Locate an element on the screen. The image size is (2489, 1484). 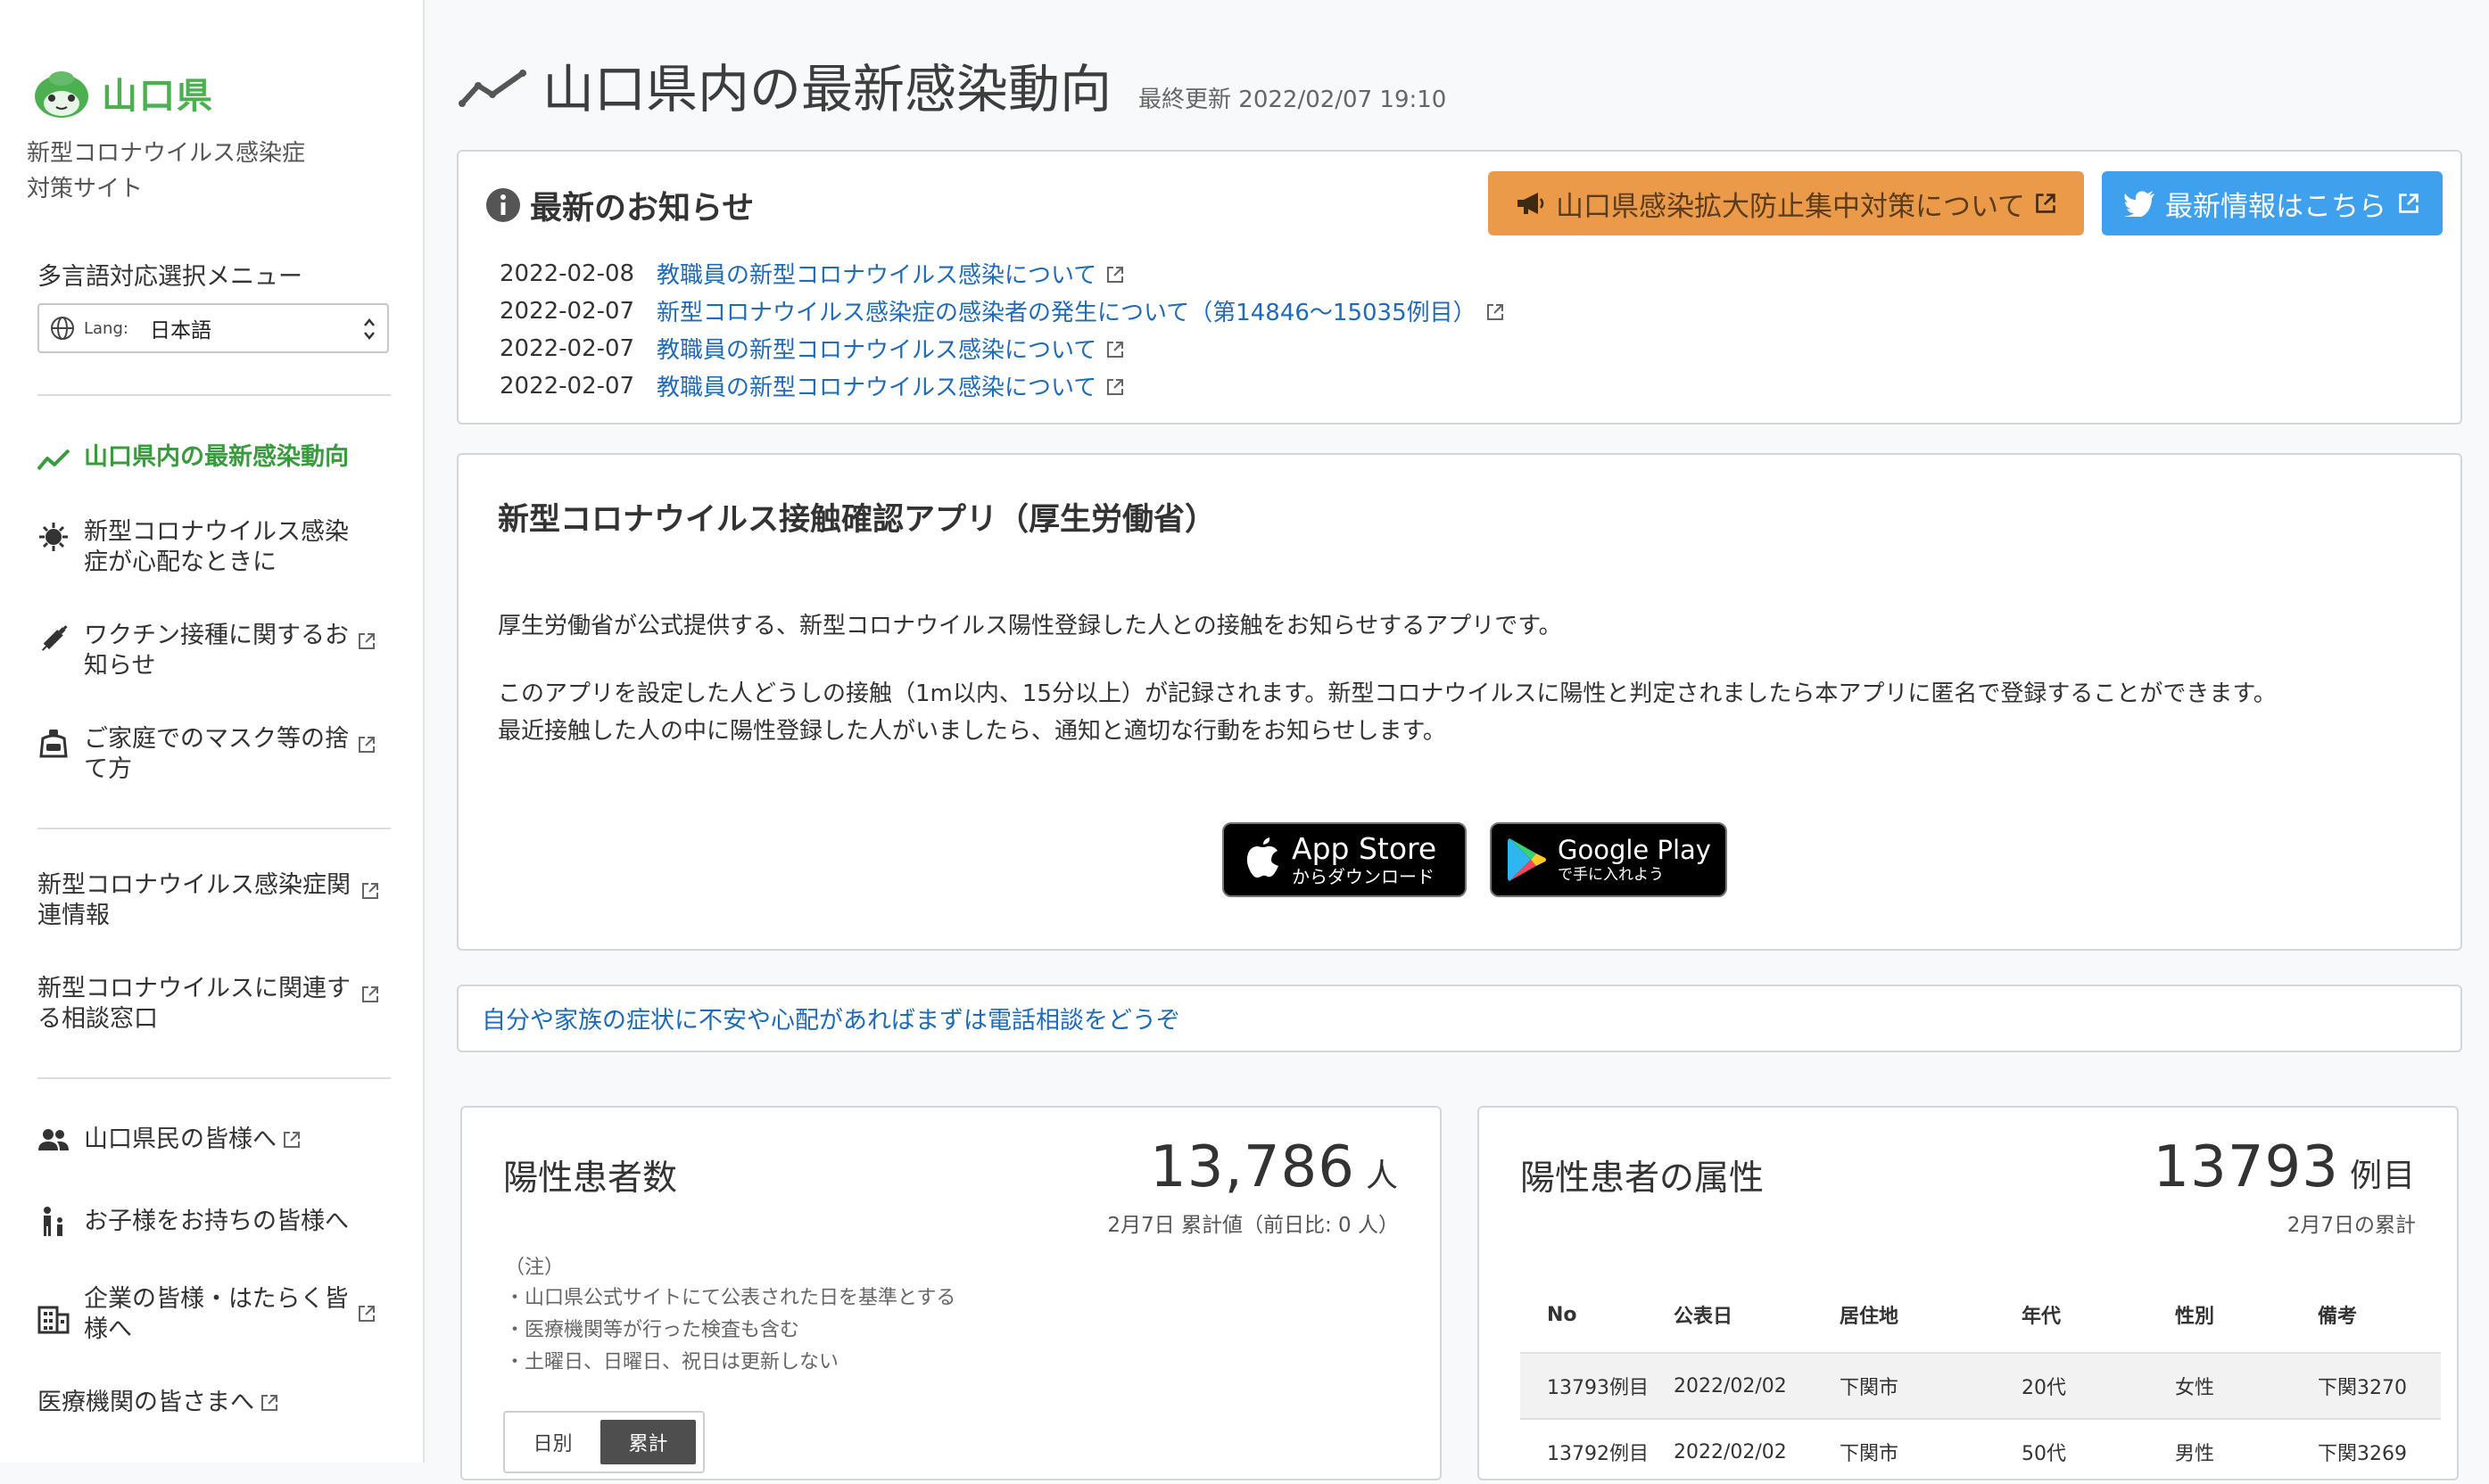
column-header: 備考 is located at coordinates (2379, 1314).